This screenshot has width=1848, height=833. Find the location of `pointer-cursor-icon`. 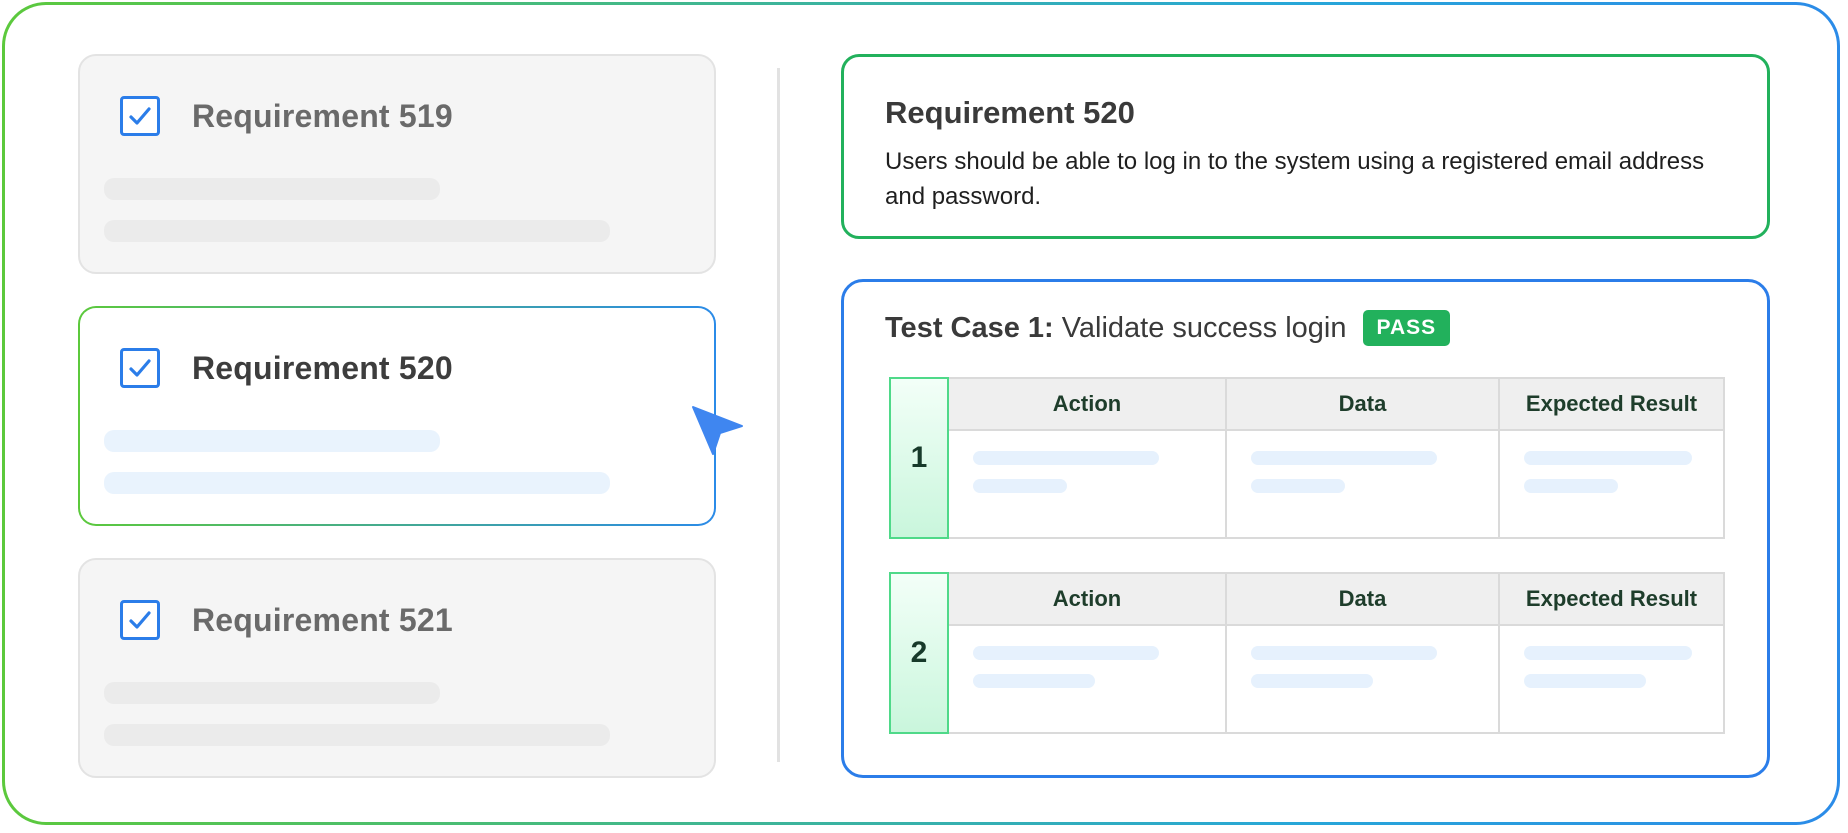

pointer-cursor-icon is located at coordinates (717, 433).